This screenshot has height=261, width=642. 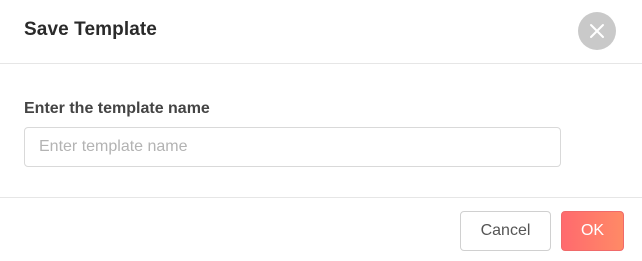 I want to click on close-icon, so click(x=597, y=31).